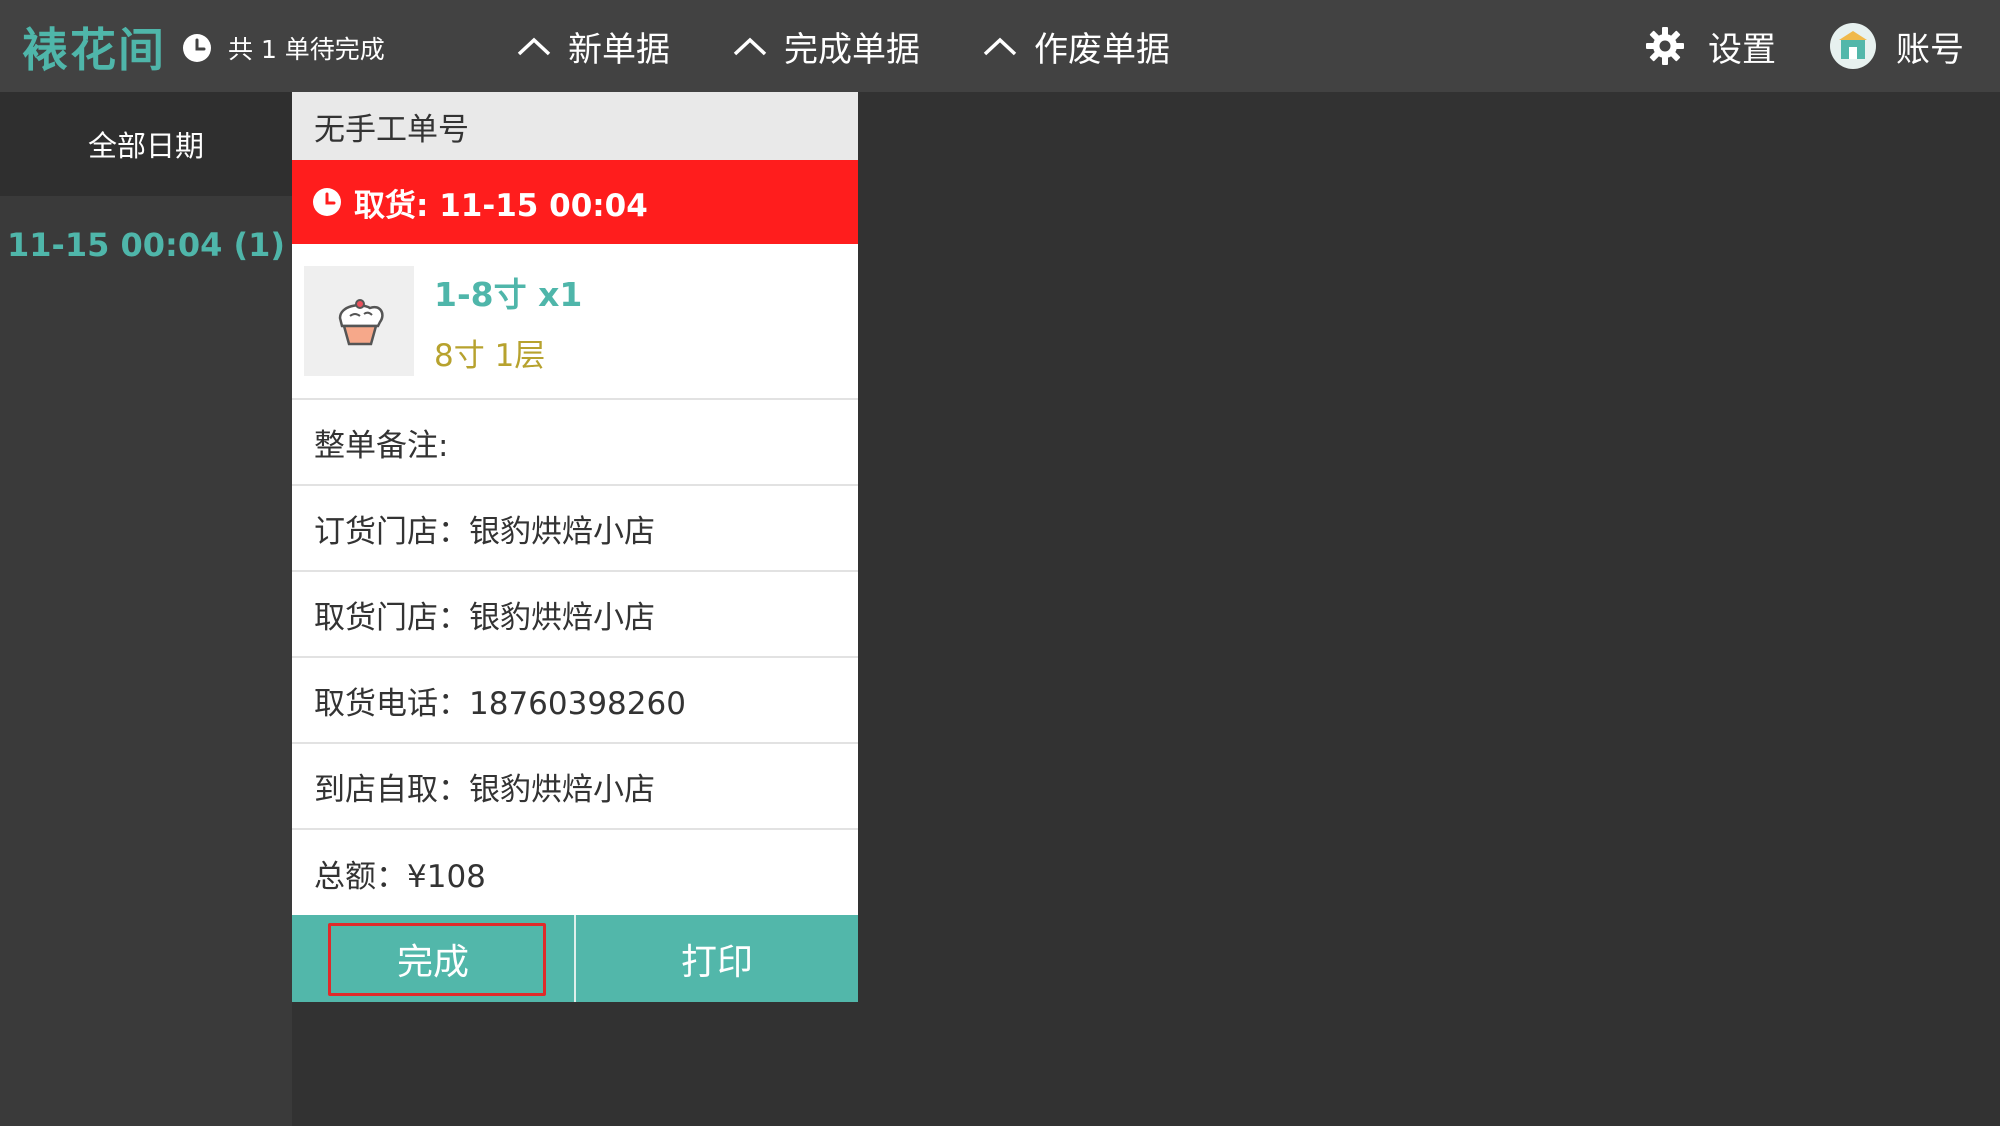 The image size is (2000, 1126). I want to click on order-total: 总额：¥108, so click(400, 876).